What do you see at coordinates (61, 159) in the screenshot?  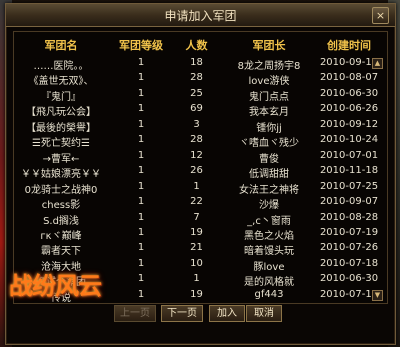 I see `legion-name-cell: →曹军←` at bounding box center [61, 159].